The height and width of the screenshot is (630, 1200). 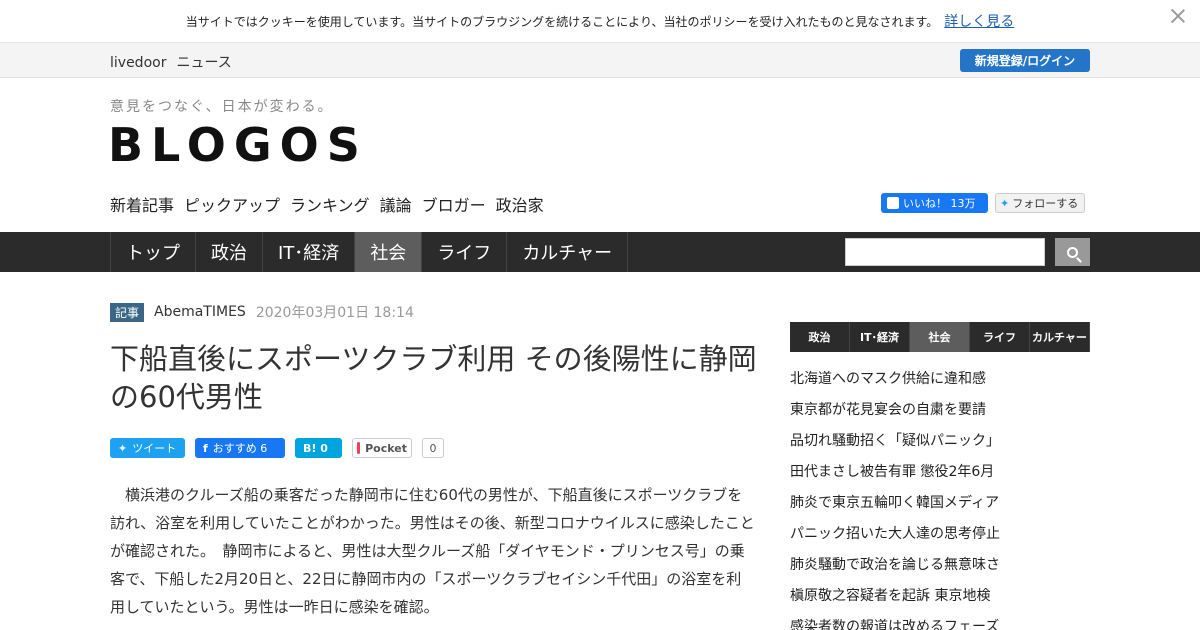 I want to click on nav-politics: 政治, so click(x=228, y=252).